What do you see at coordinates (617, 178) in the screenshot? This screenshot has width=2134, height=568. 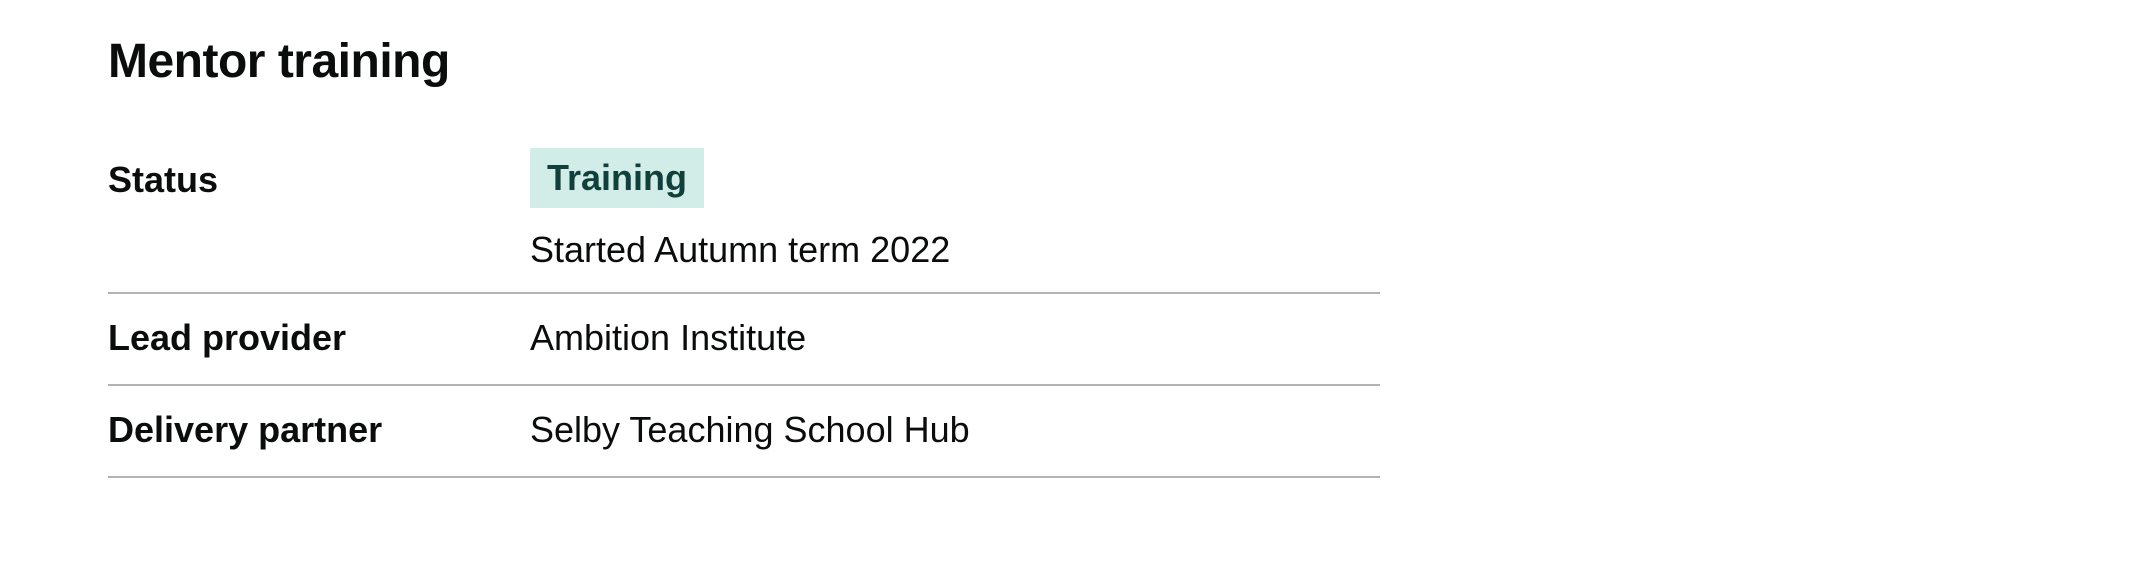 I see `status-tag: Training` at bounding box center [617, 178].